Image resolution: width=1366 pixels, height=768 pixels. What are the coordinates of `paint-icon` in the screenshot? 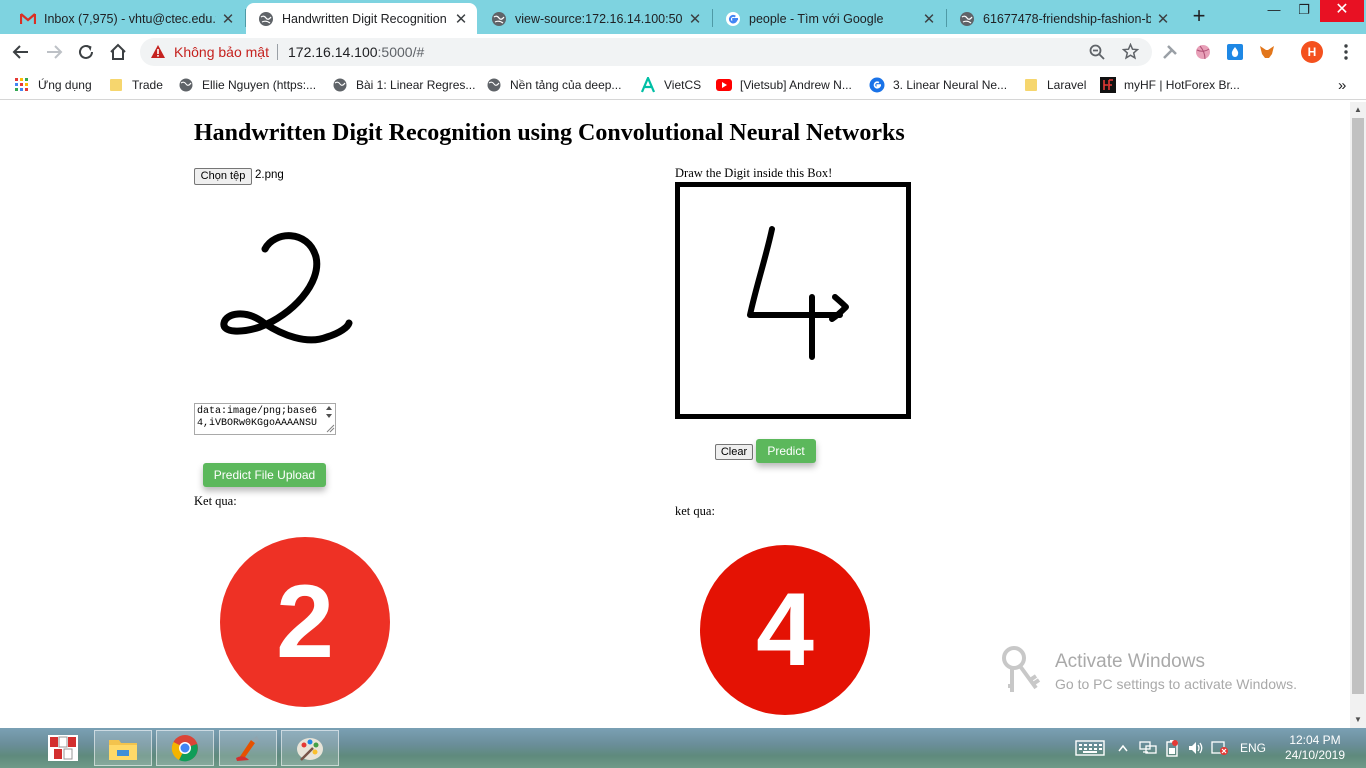 It's located at (310, 749).